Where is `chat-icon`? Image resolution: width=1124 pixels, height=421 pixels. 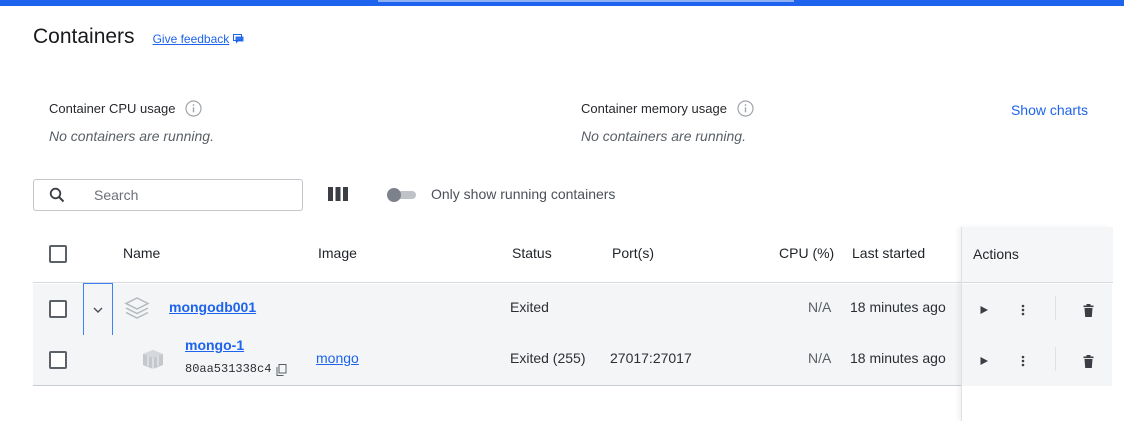 chat-icon is located at coordinates (238, 39).